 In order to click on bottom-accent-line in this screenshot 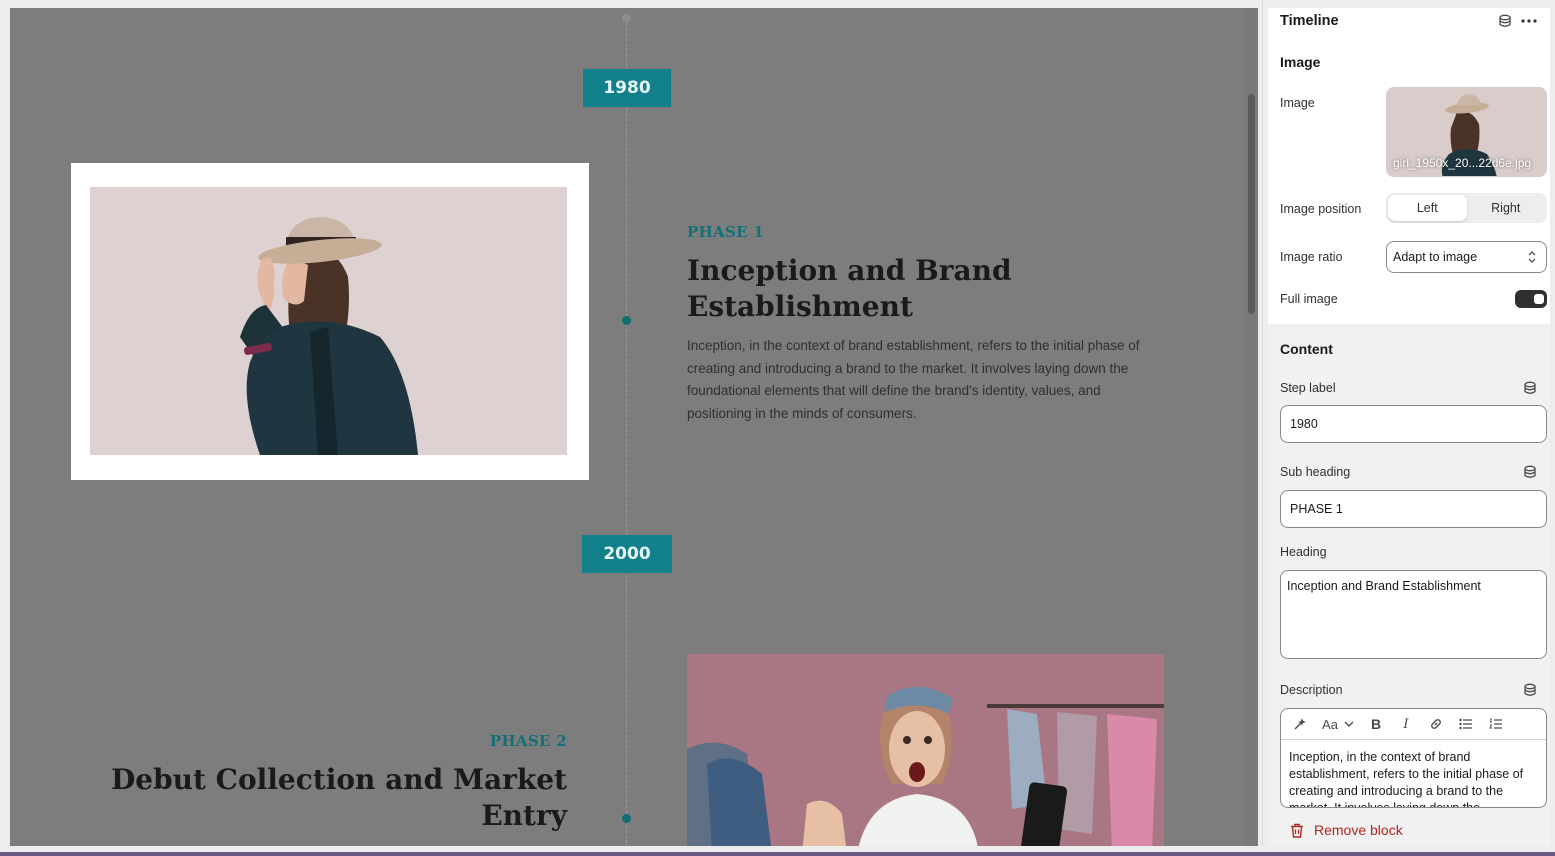, I will do `click(777, 854)`.